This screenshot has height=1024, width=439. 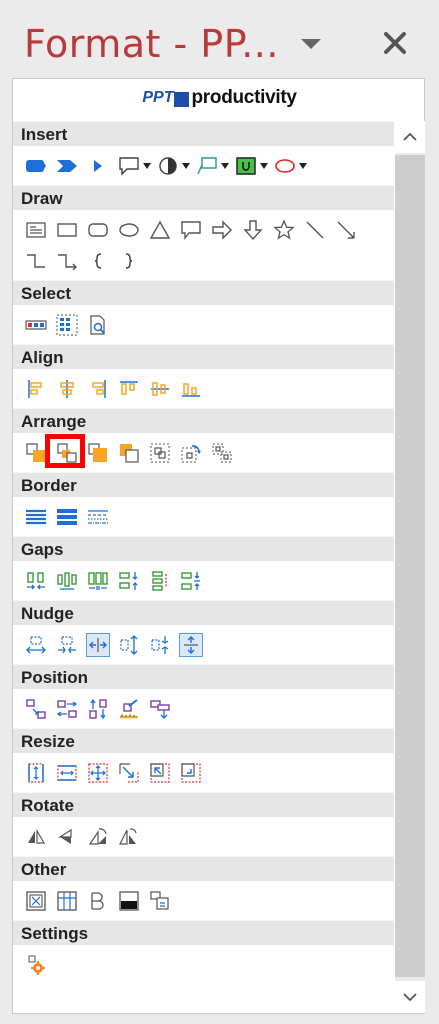 What do you see at coordinates (203, 376) in the screenshot?
I see `group-align: Align` at bounding box center [203, 376].